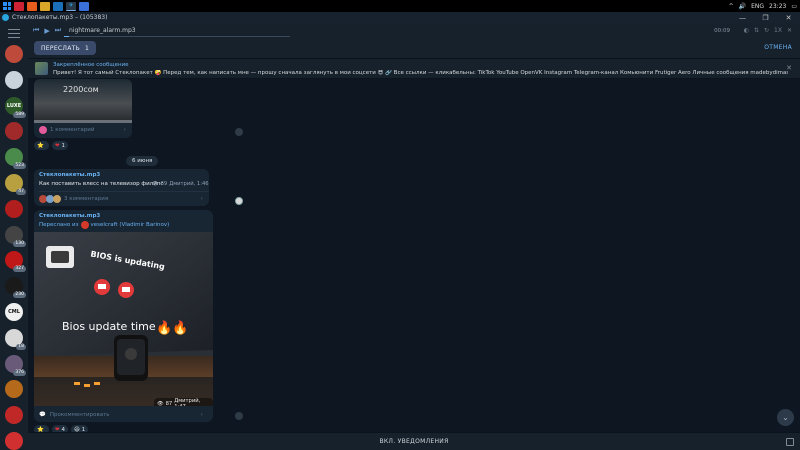 The image size is (800, 450). I want to click on gift-icon, so click(790, 441).